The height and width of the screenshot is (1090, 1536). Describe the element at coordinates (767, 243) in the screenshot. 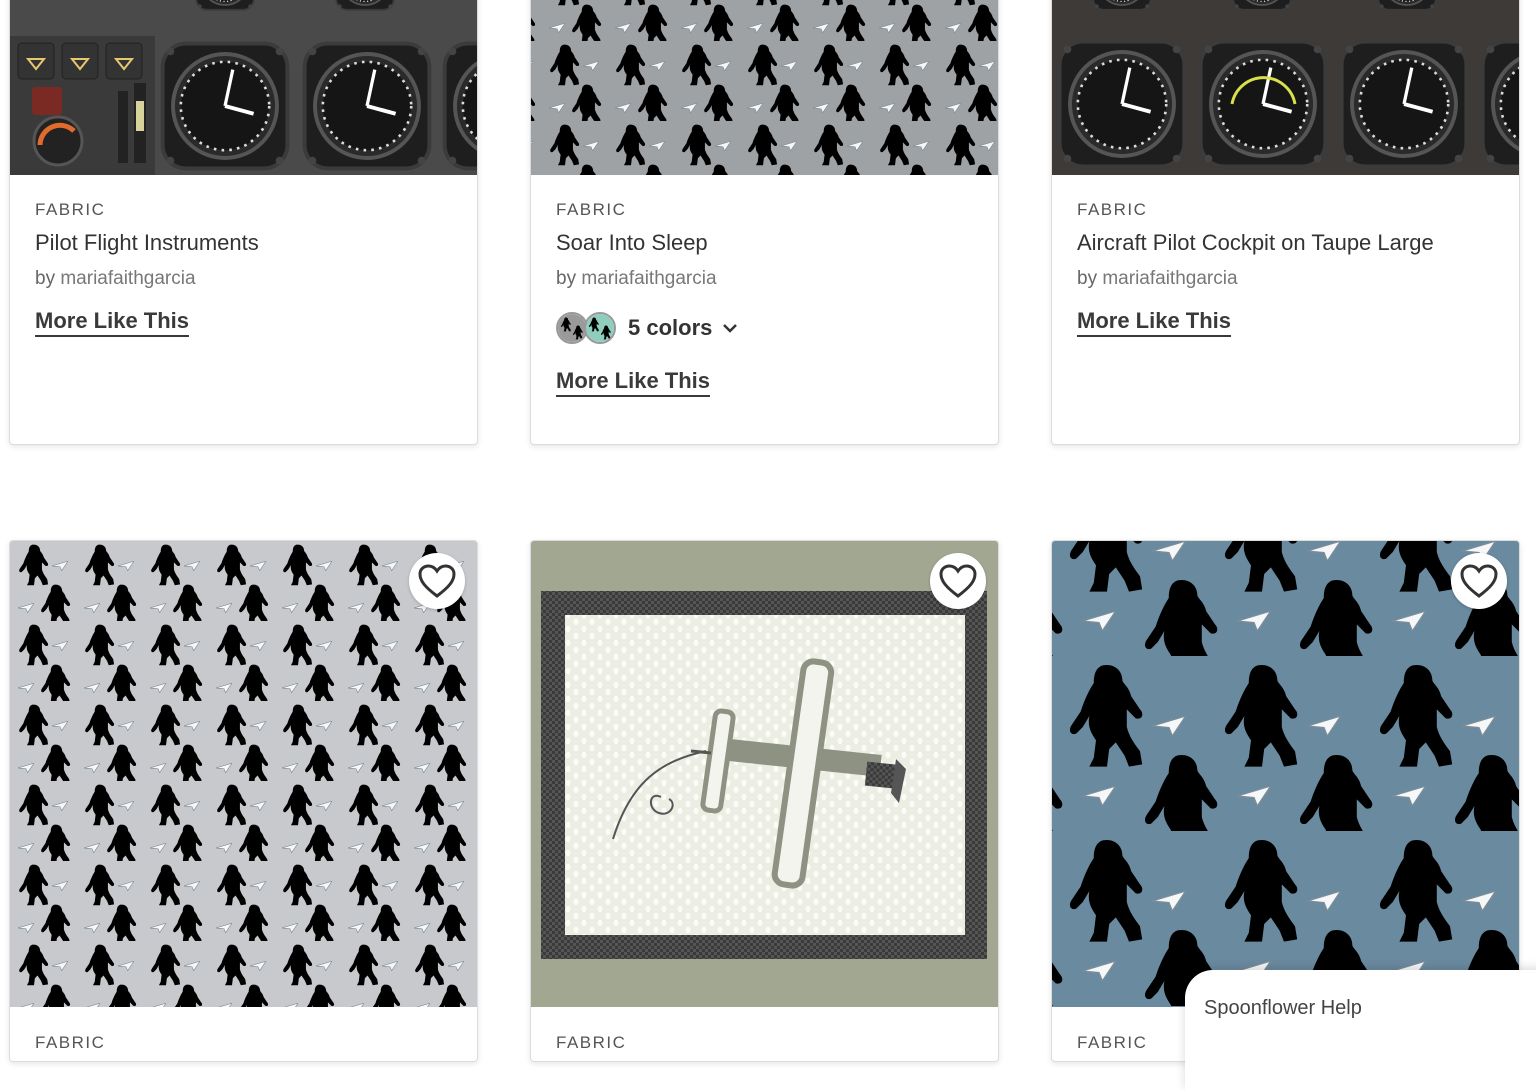

I see `product-title: Soar Into Sleep` at that location.